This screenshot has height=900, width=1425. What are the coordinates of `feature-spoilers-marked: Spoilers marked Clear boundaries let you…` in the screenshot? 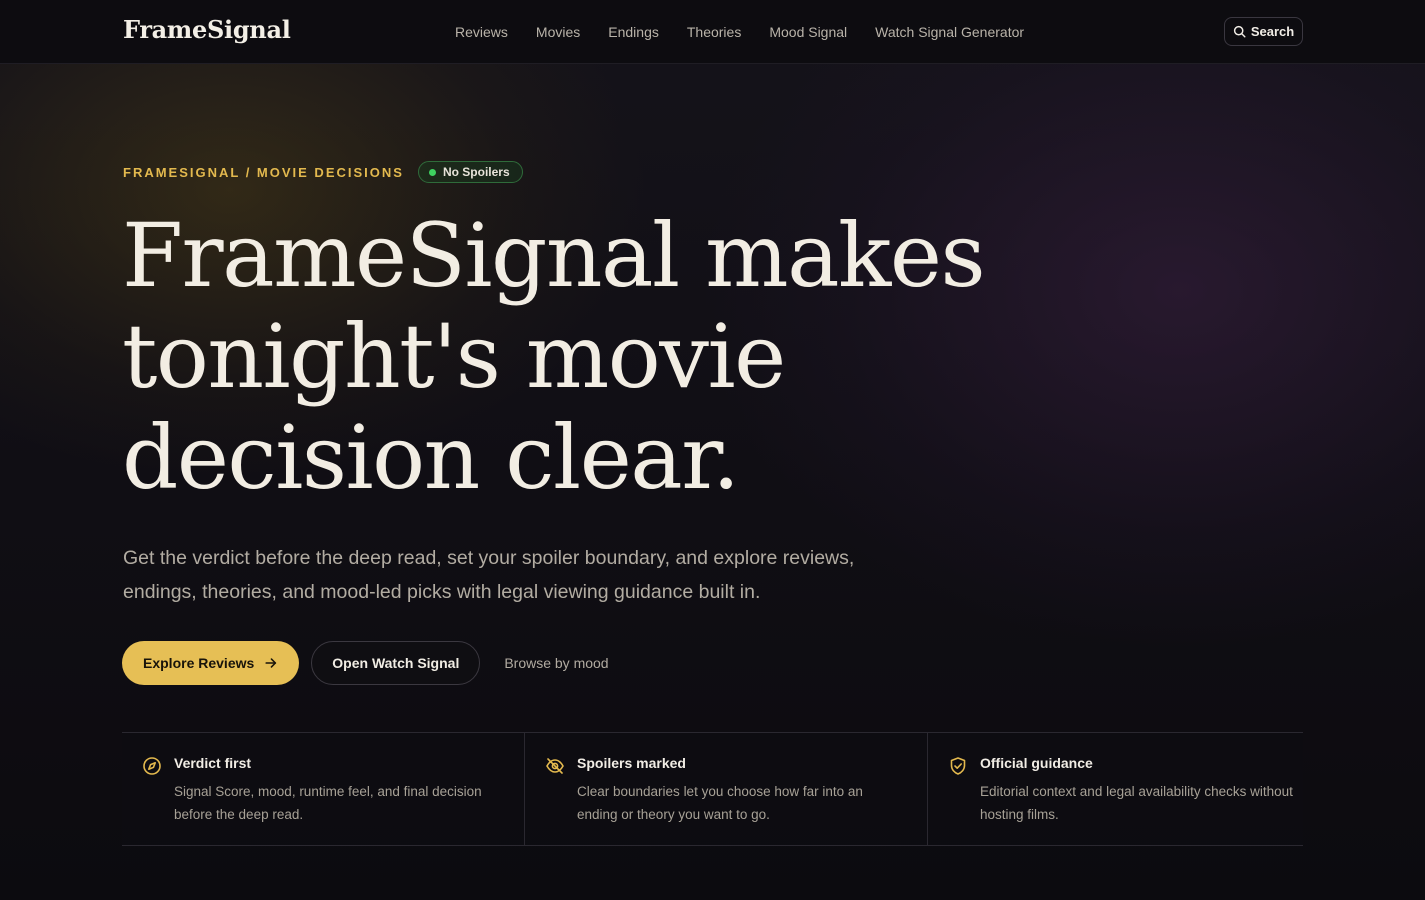 It's located at (726, 789).